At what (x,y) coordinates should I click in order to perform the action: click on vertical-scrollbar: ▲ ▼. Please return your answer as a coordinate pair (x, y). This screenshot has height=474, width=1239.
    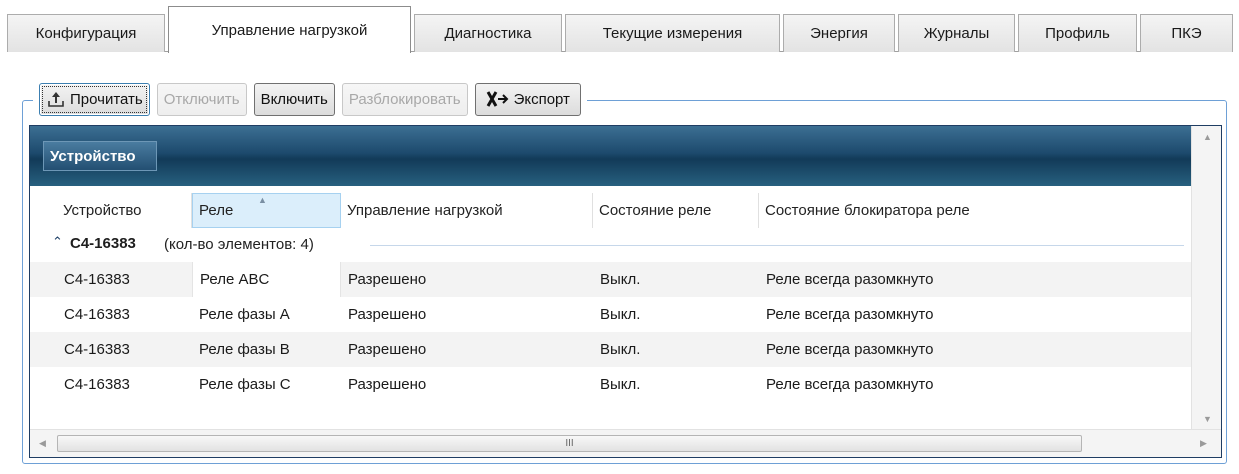
    Looking at the image, I should click on (1206, 278).